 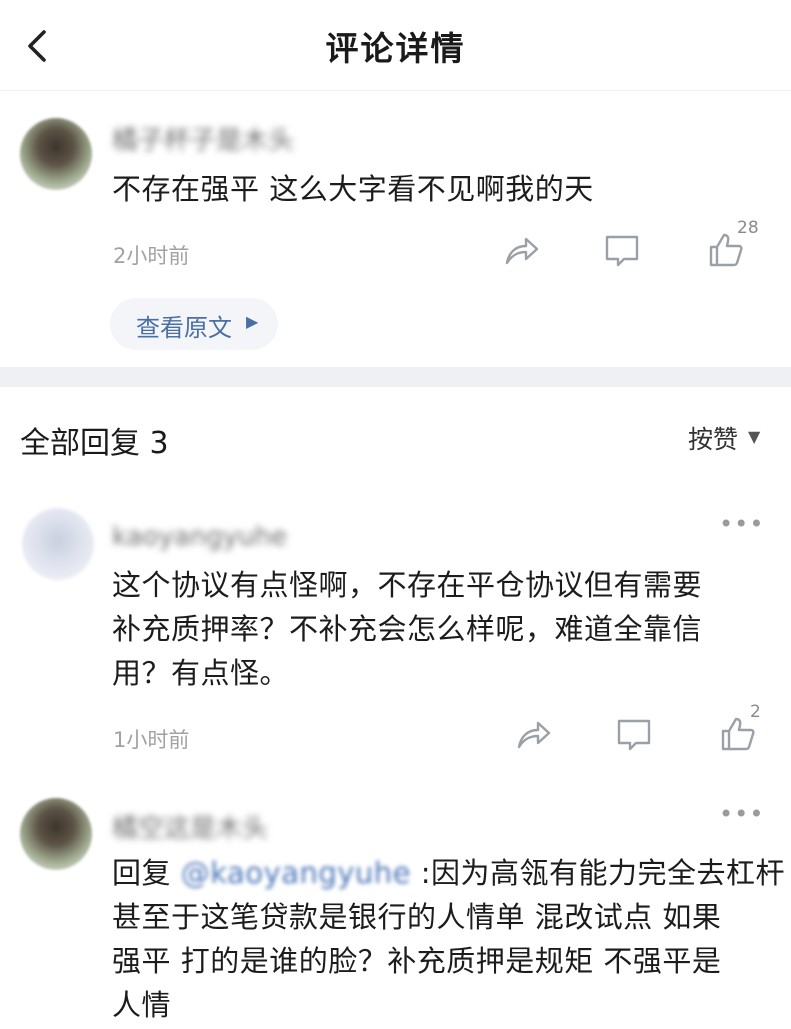 I want to click on mention-link: @kaoyangyuhe, so click(x=296, y=873).